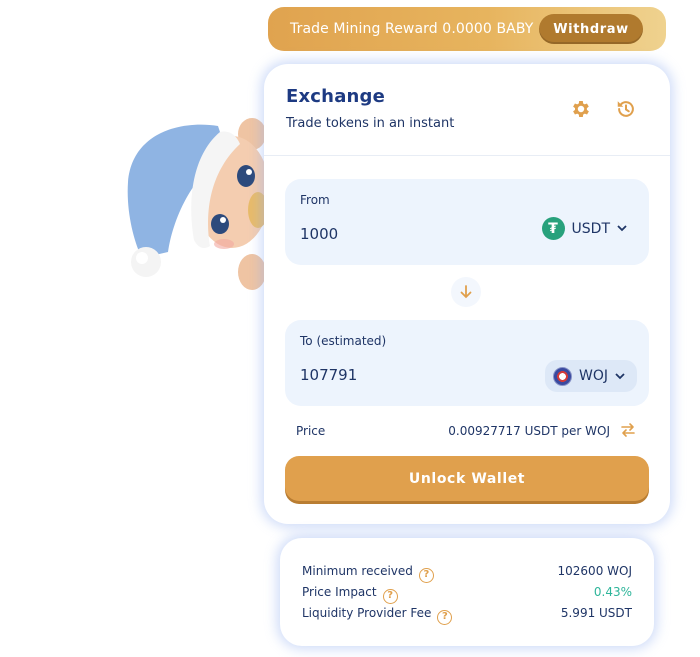  I want to click on price-value: 0.00927717 USDT per WOJ, so click(529, 431).